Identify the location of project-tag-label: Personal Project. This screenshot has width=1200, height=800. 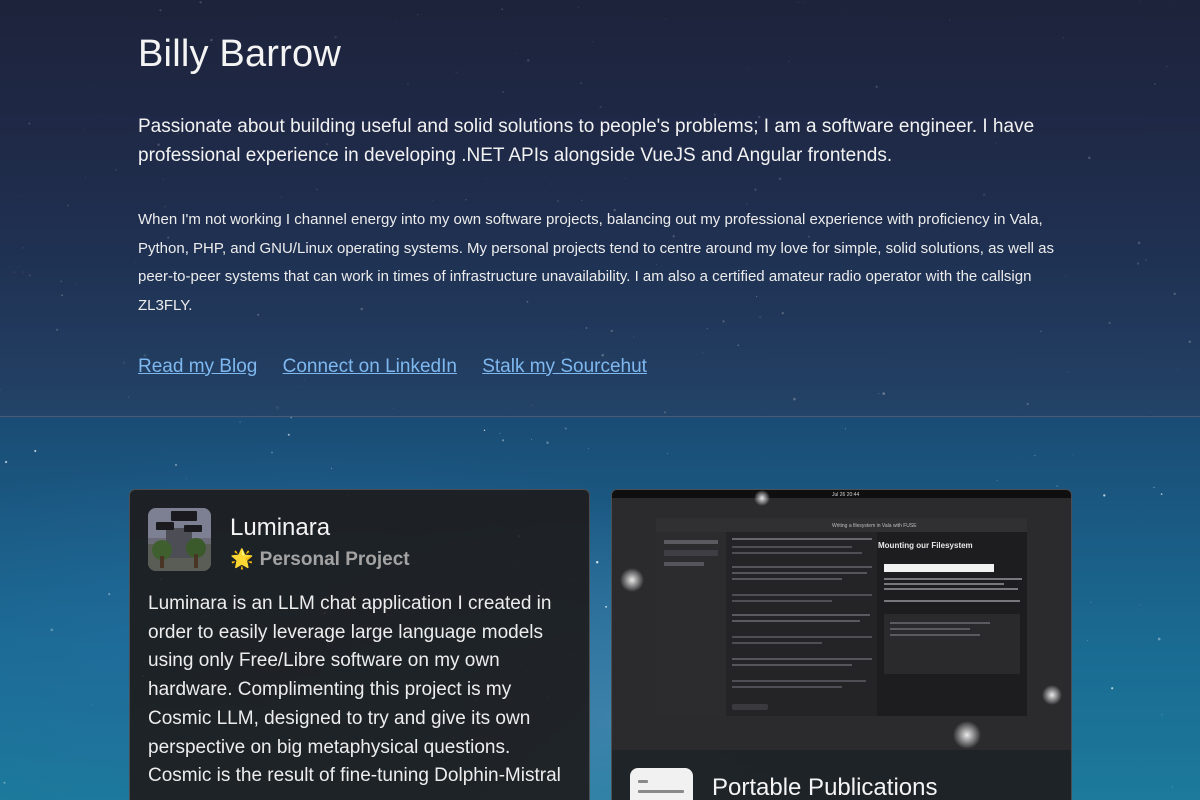
(334, 559).